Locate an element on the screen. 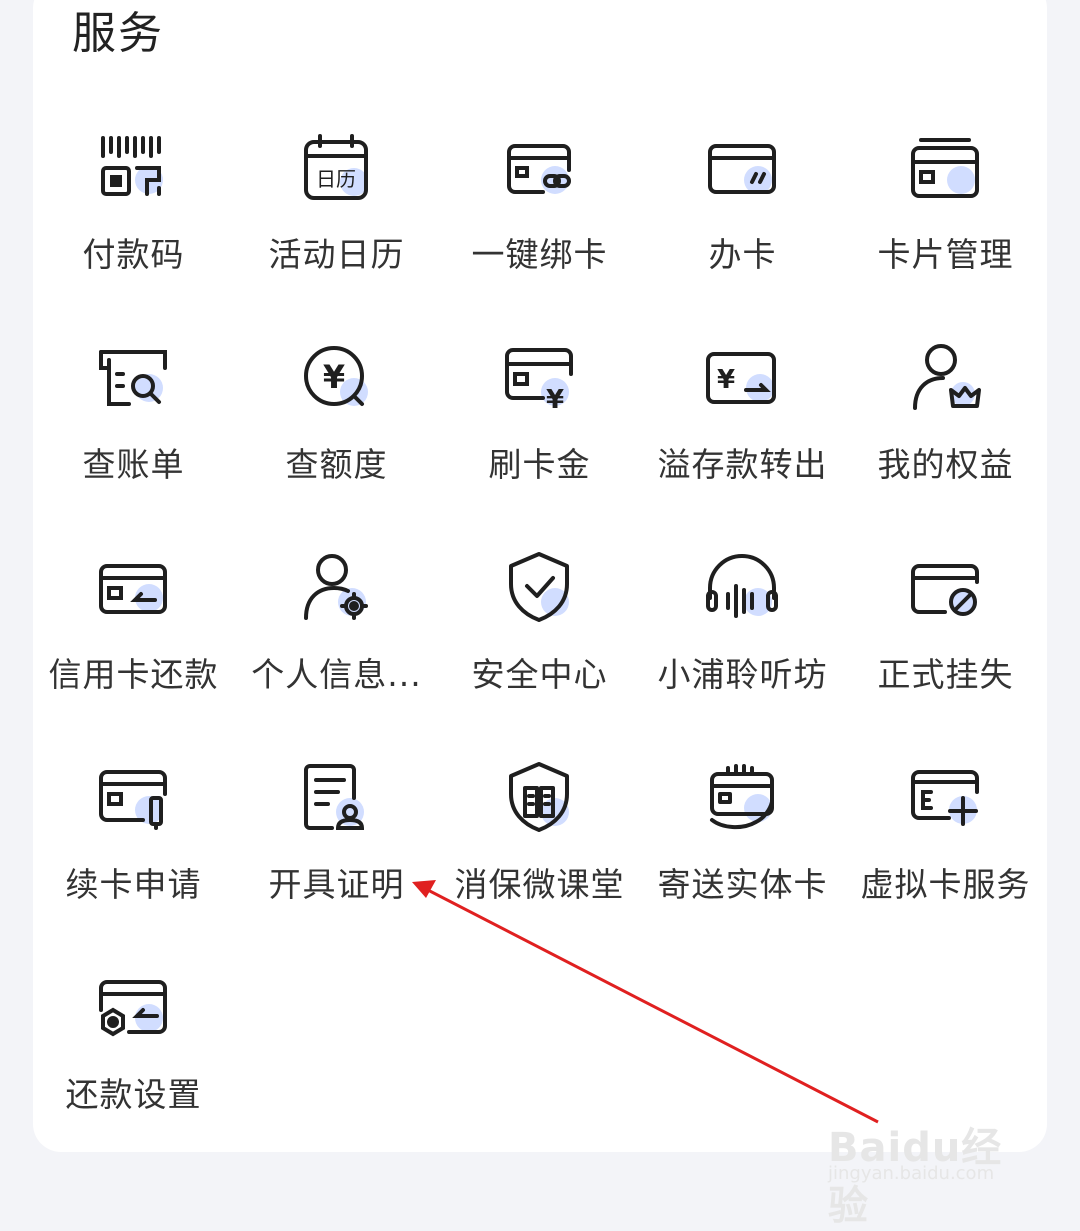 The width and height of the screenshot is (1080, 1231). watermark-url: jingyan.baidu.com is located at coordinates (911, 1173).